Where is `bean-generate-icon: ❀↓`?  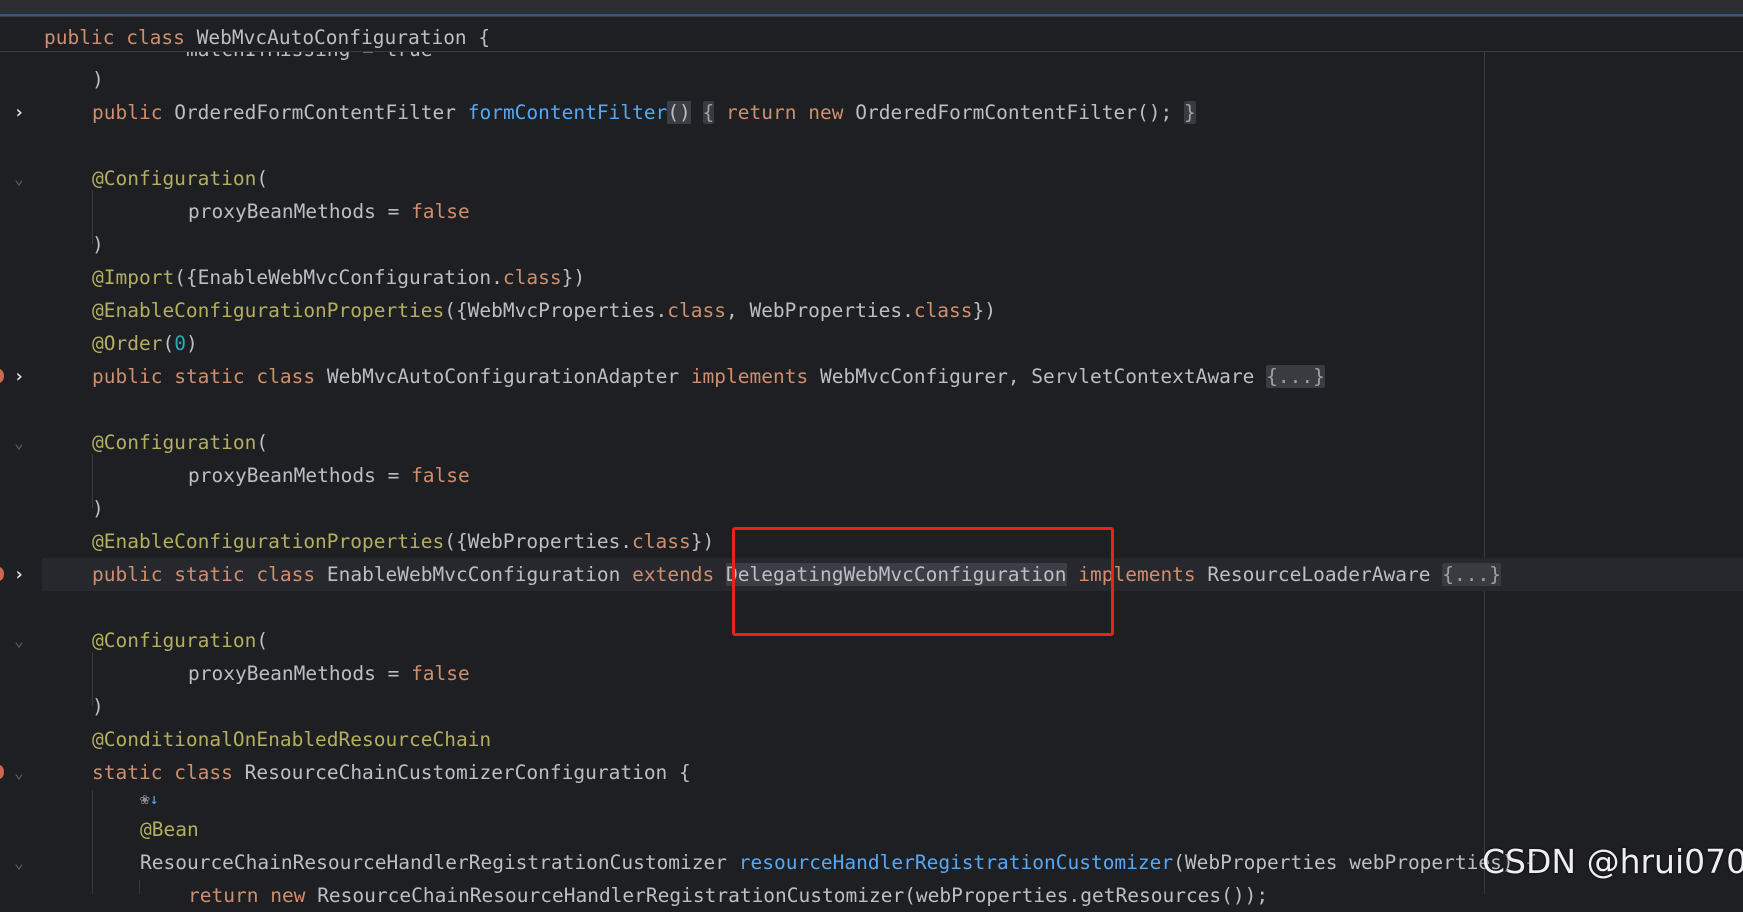 bean-generate-icon: ❀↓ is located at coordinates (149, 799).